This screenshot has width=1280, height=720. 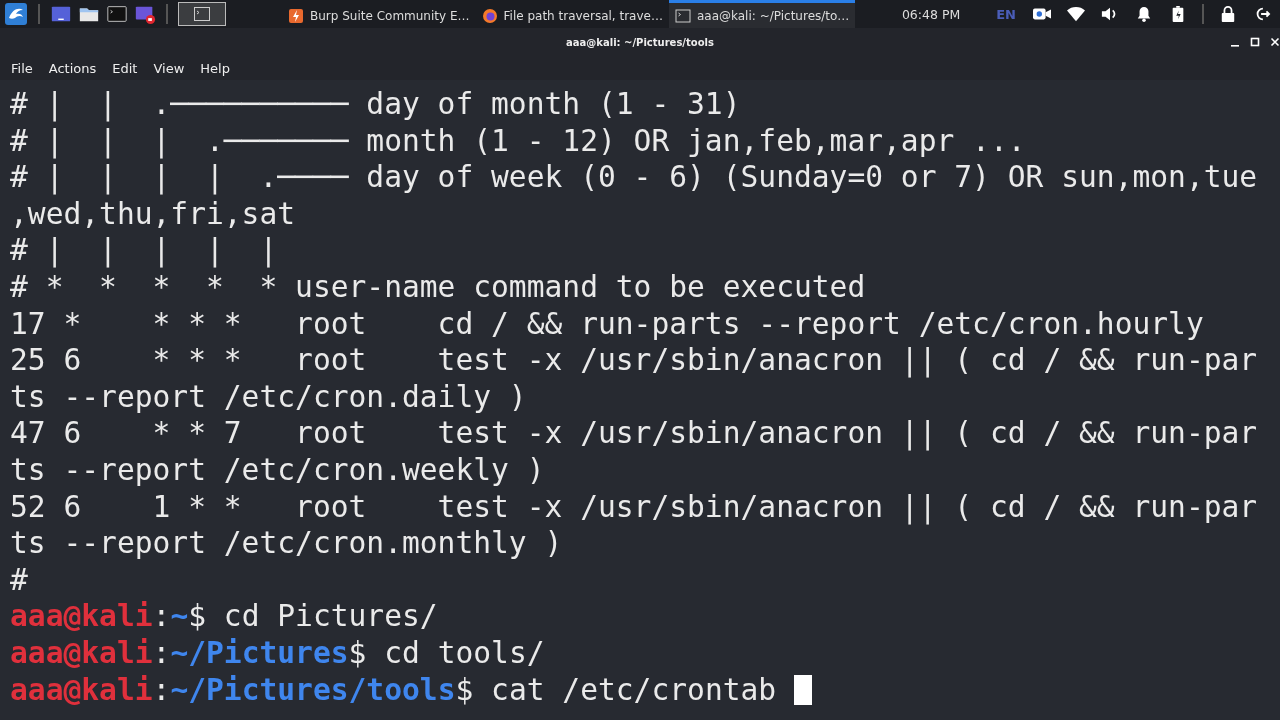 What do you see at coordinates (1275, 42) in the screenshot?
I see `close-icon` at bounding box center [1275, 42].